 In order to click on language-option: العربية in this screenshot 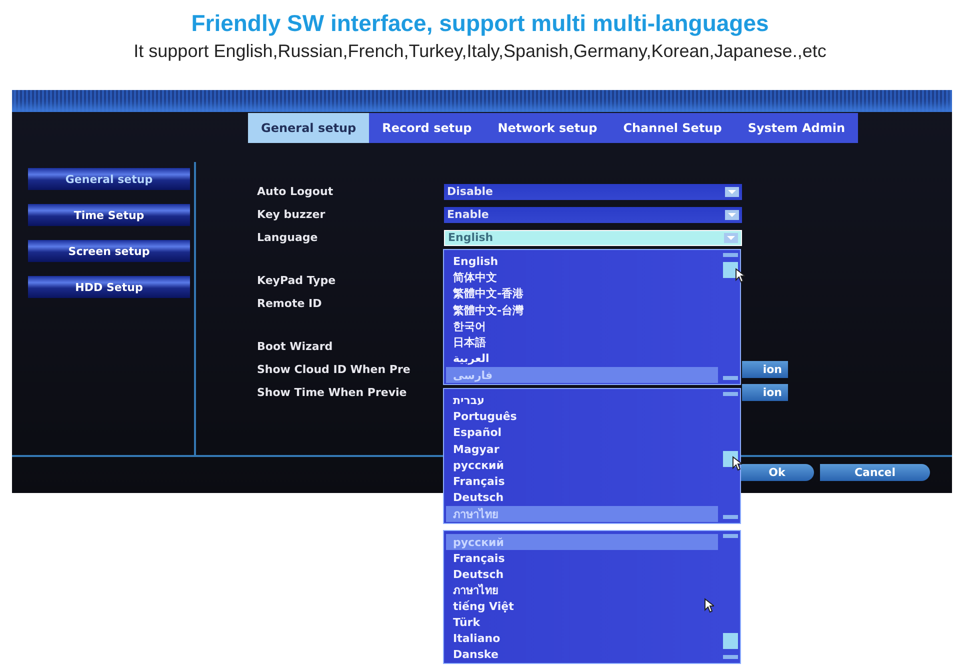, I will do `click(582, 359)`.